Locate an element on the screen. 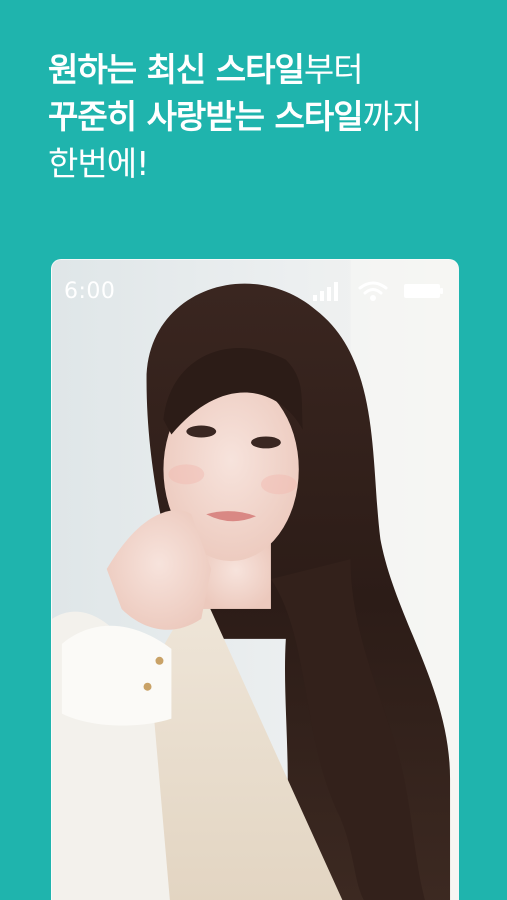 Image resolution: width=507 pixels, height=900 pixels. wifi-icon is located at coordinates (373, 291).